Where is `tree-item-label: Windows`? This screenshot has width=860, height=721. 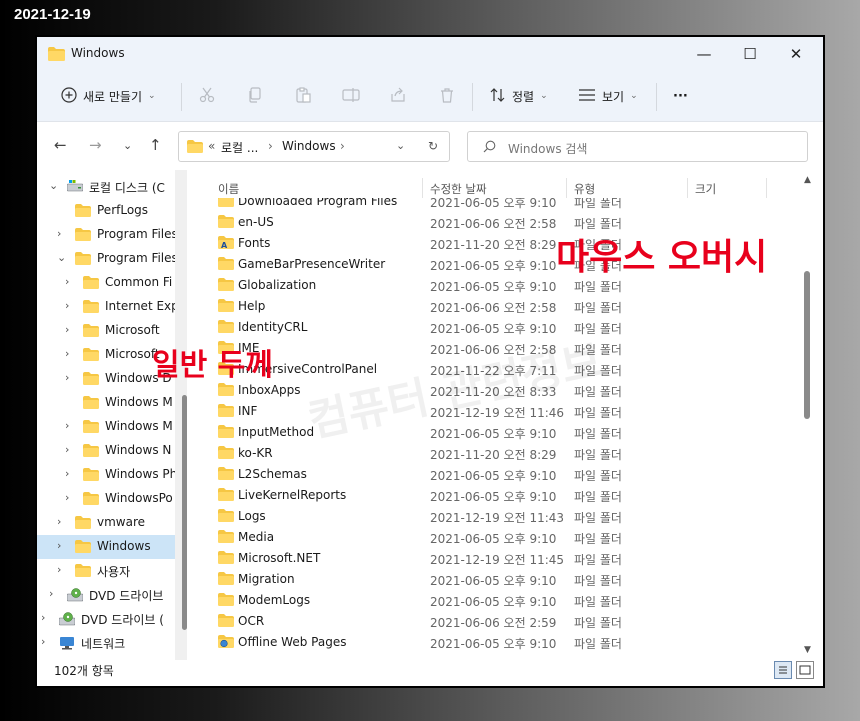 tree-item-label: Windows is located at coordinates (124, 546).